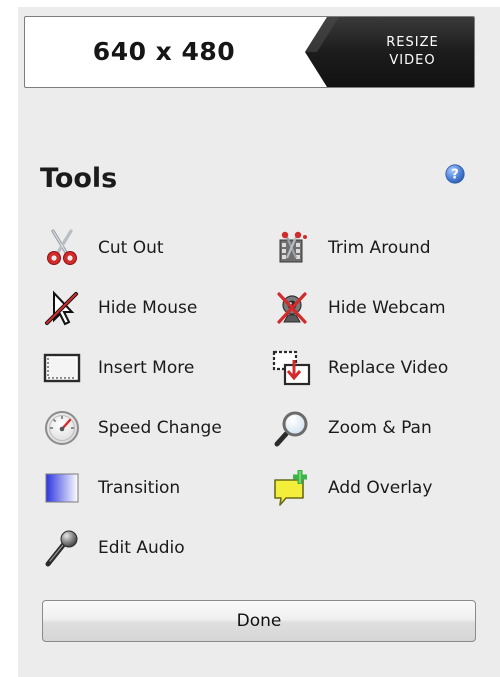 This screenshot has width=500, height=677. What do you see at coordinates (292, 368) in the screenshot?
I see `replace-video-icon` at bounding box center [292, 368].